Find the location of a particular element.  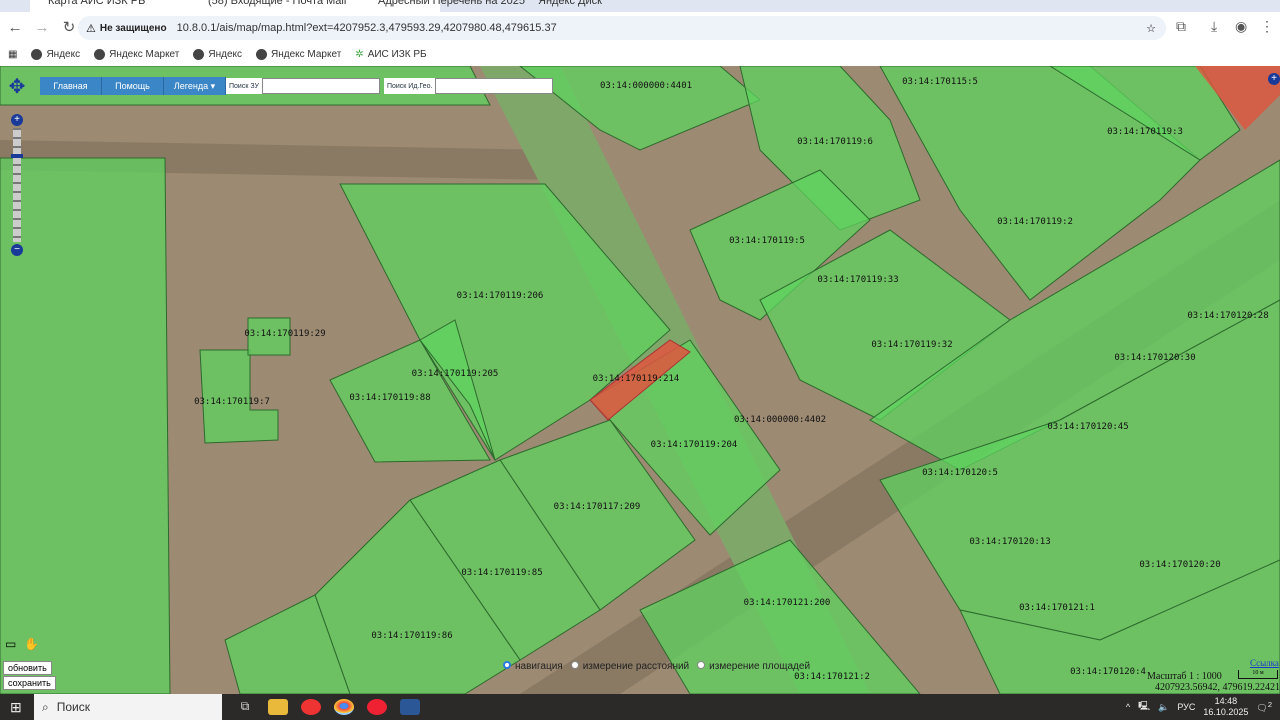

parcel-label: 03:14:000000:4402 is located at coordinates (780, 420).